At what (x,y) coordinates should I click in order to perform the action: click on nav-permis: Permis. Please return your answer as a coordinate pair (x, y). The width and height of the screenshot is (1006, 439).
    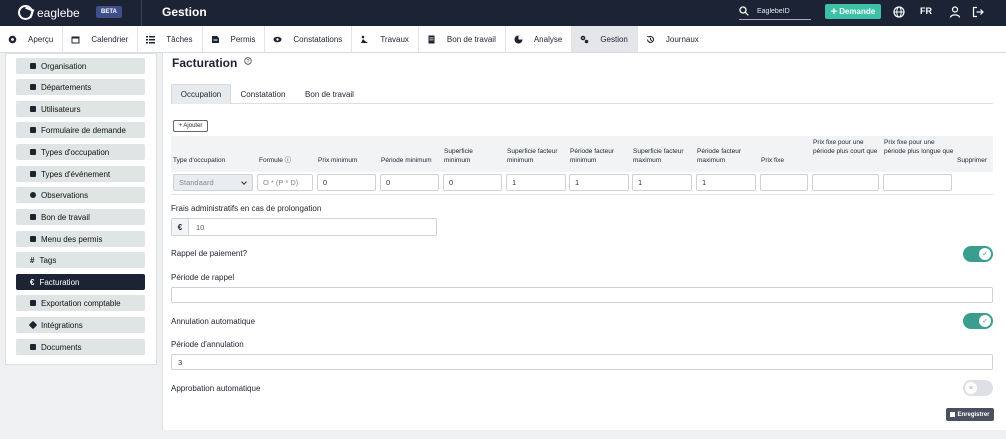
    Looking at the image, I should click on (234, 39).